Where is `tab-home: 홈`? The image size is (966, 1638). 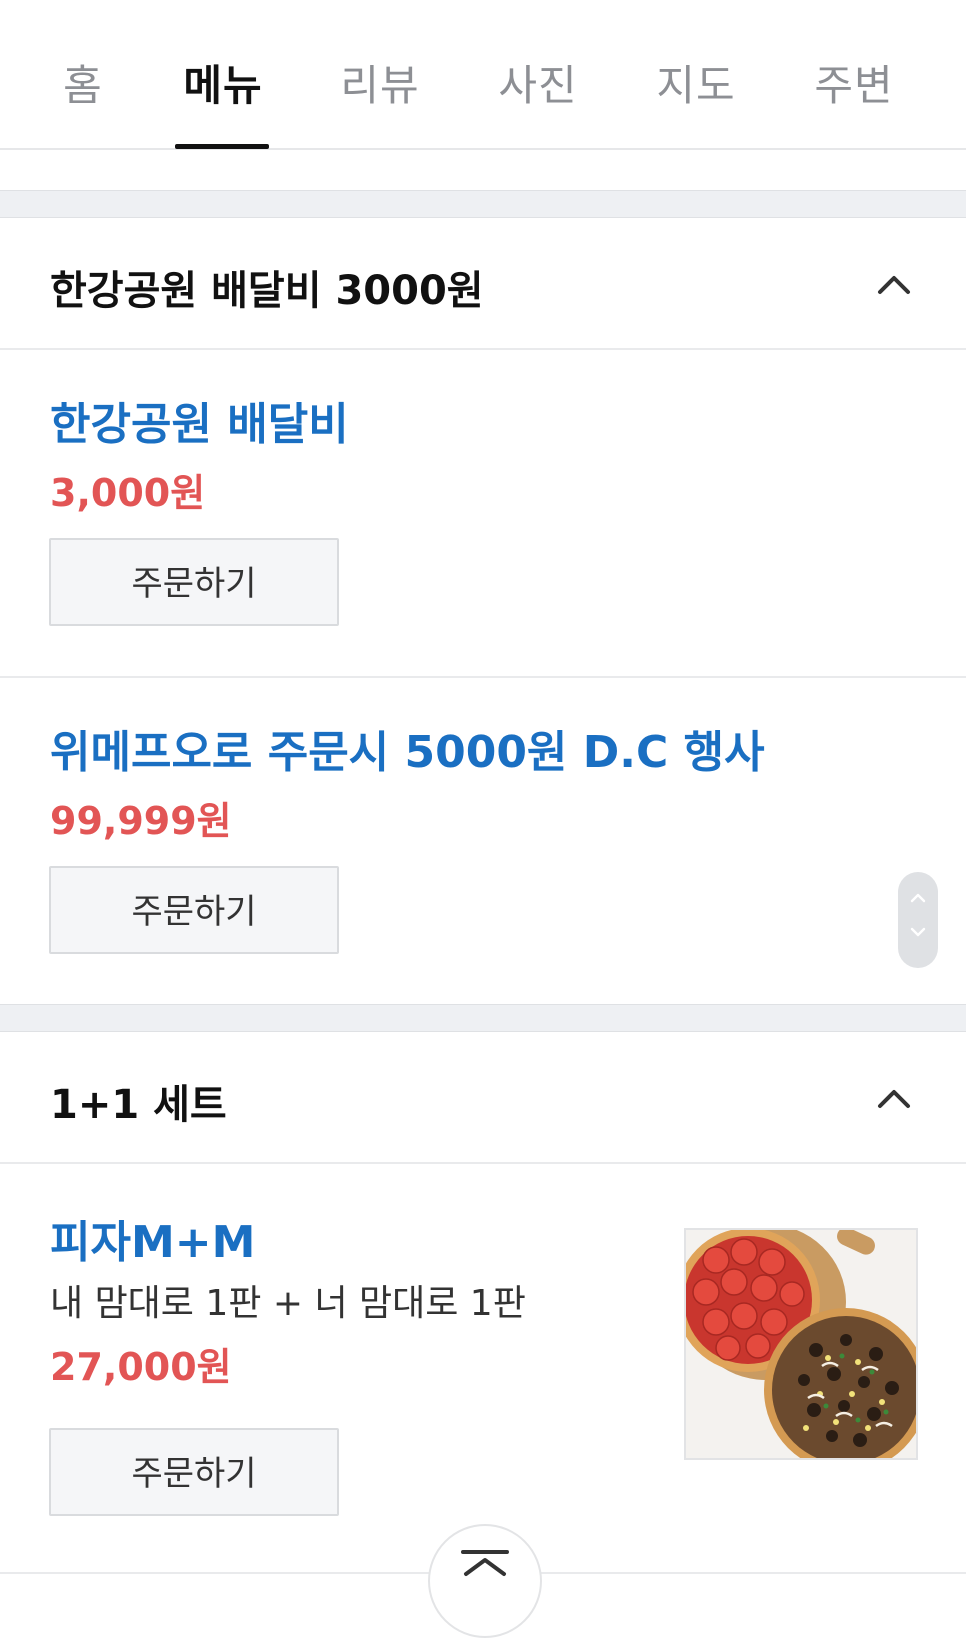
tab-home: 홈 is located at coordinates (83, 82).